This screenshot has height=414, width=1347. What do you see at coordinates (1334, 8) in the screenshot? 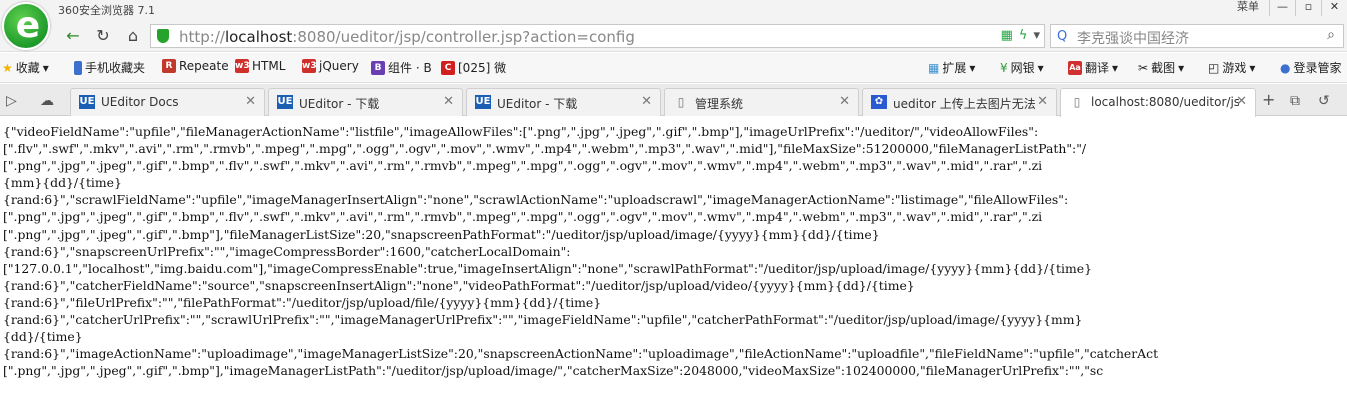
I see `close-button: ✕` at bounding box center [1334, 8].